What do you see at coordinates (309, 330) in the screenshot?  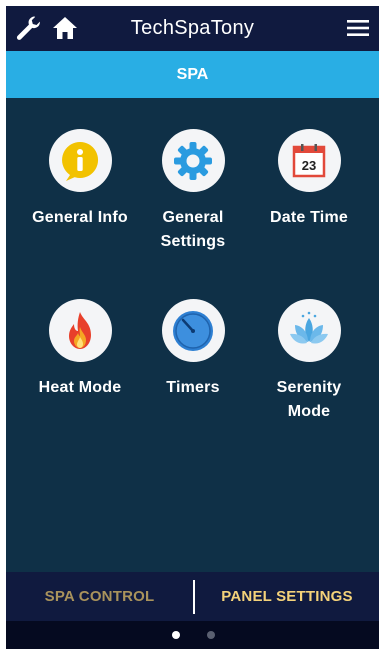 I see `lotus-icon` at bounding box center [309, 330].